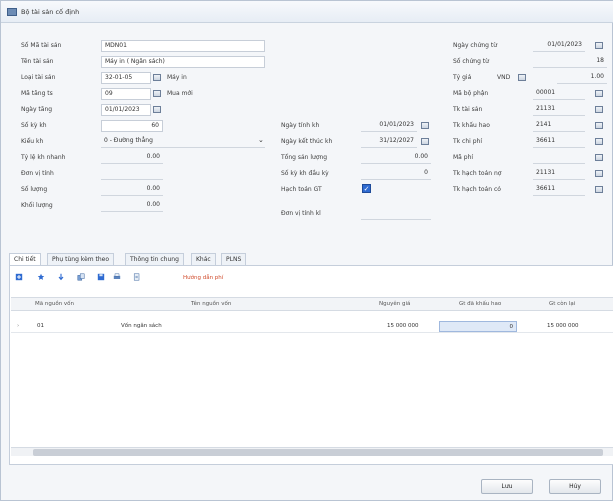 This screenshot has width=613, height=501. What do you see at coordinates (203, 278) in the screenshot?
I see `toolbar-hint: Hướng dẫn phí` at bounding box center [203, 278].